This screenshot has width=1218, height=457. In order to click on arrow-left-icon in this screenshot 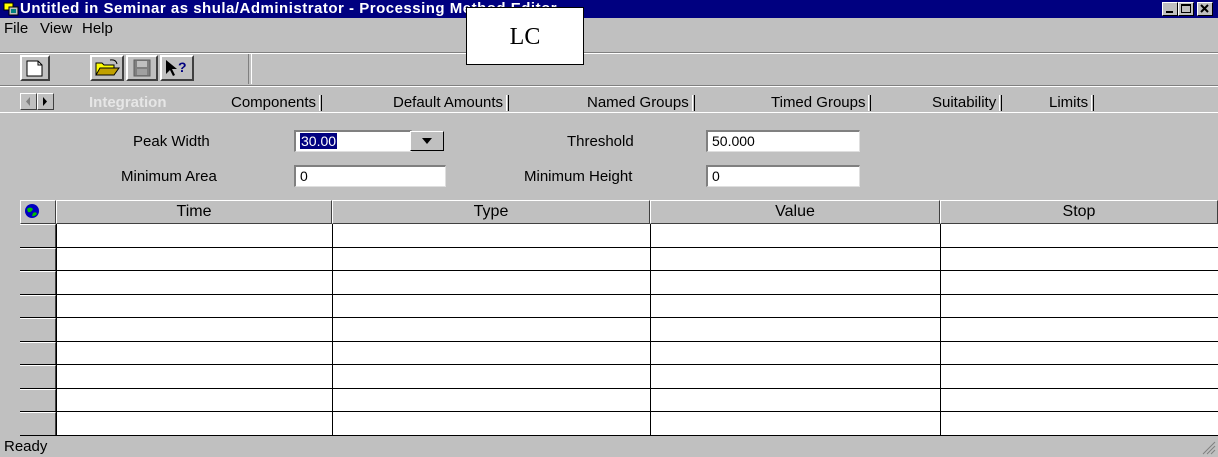, I will do `click(28, 101)`.